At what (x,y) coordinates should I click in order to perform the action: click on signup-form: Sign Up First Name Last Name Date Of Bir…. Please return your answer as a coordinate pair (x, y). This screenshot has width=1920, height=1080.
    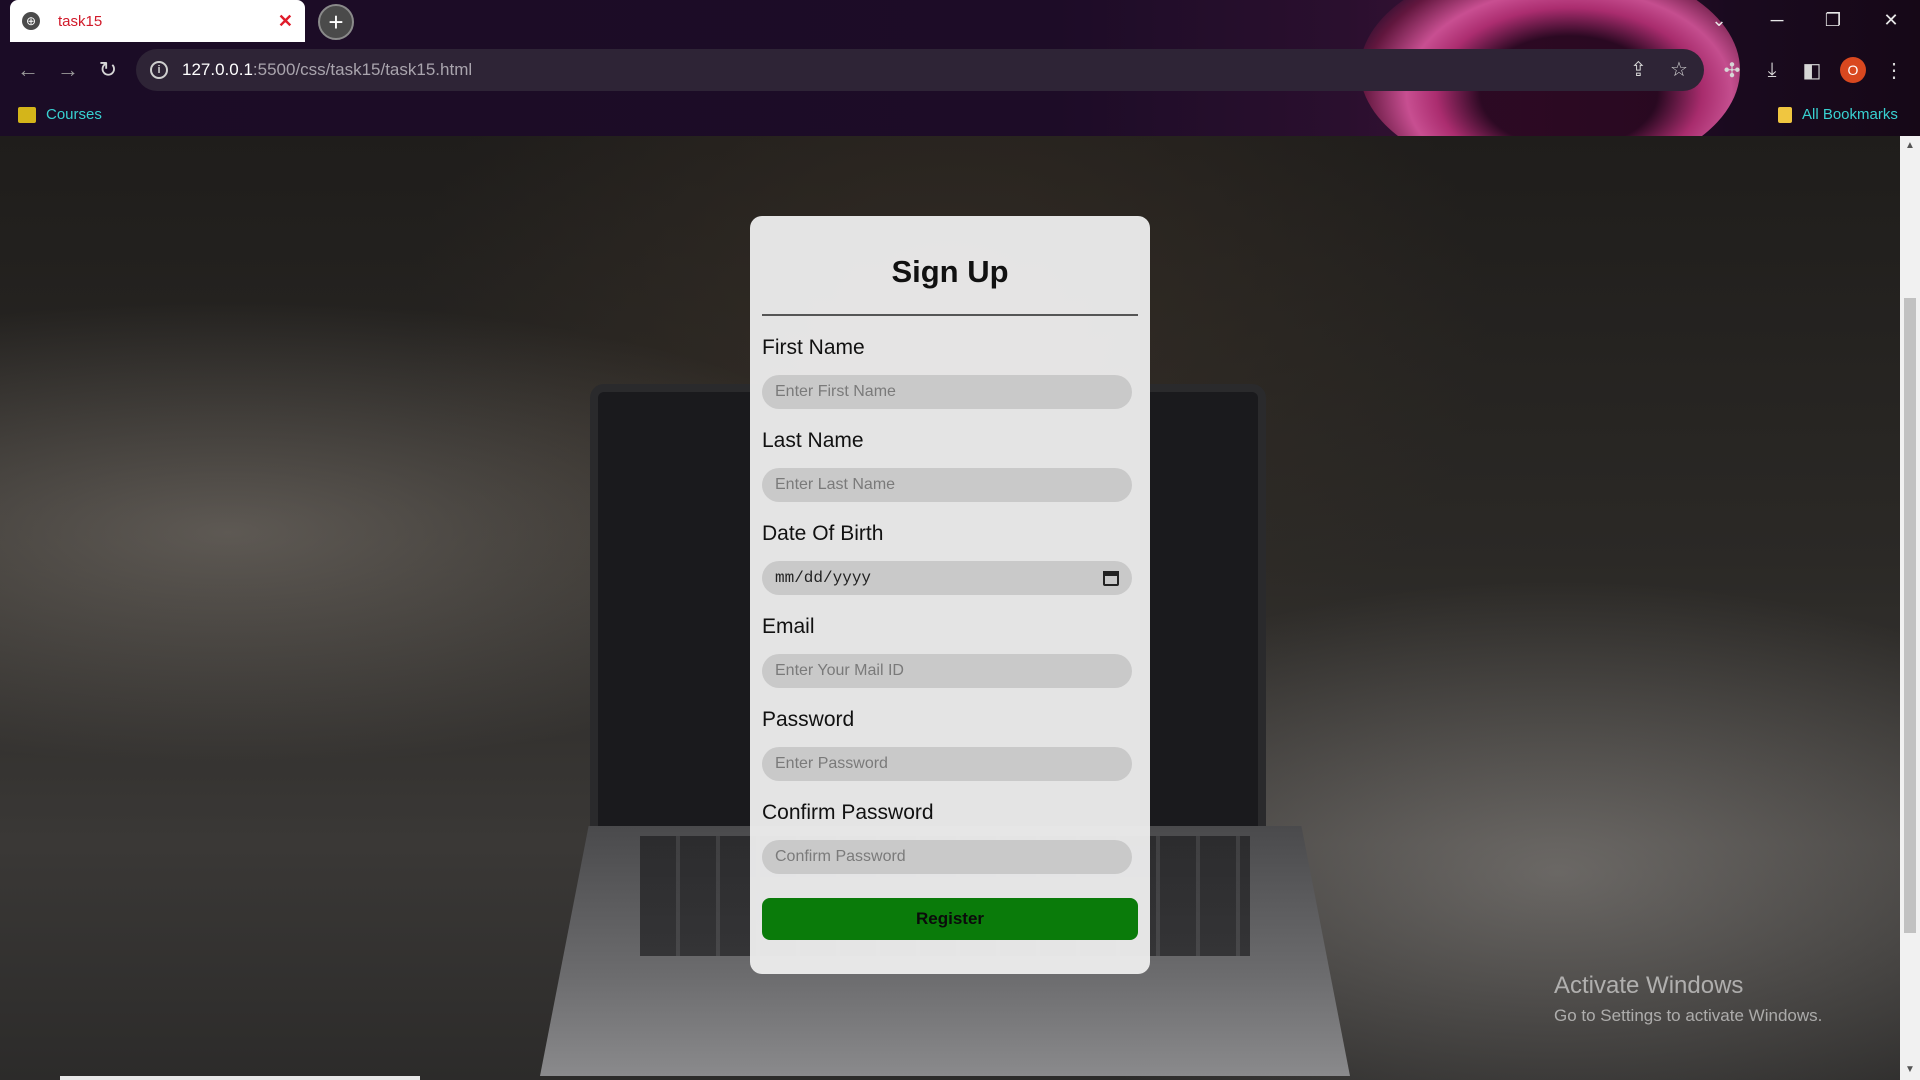
    Looking at the image, I should click on (950, 595).